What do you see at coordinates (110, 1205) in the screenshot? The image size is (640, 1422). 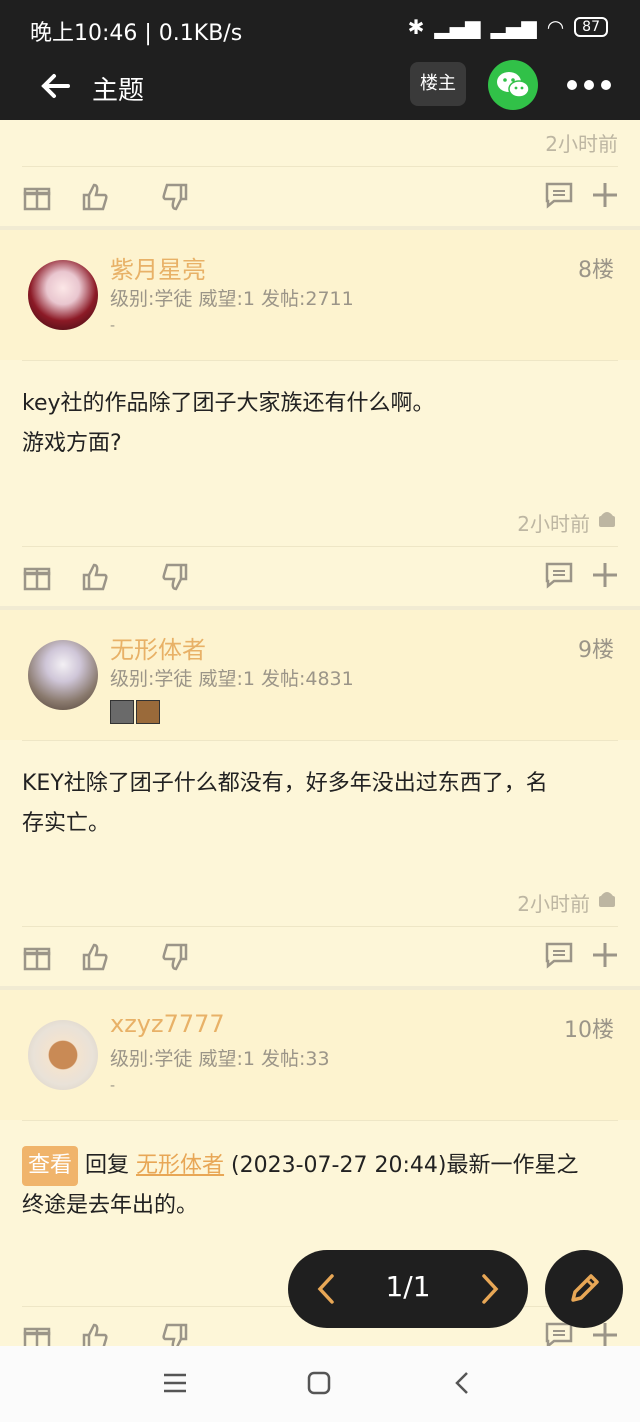 I see `post-body-line: 终途是去年出的。` at bounding box center [110, 1205].